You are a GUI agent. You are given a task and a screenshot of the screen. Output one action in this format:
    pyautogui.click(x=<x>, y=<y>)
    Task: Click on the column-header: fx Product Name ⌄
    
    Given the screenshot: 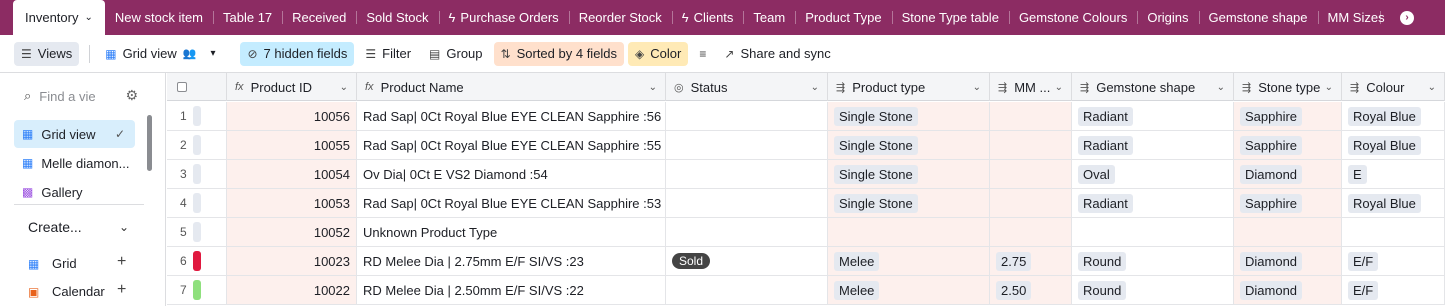 What is the action you would take?
    pyautogui.click(x=511, y=87)
    